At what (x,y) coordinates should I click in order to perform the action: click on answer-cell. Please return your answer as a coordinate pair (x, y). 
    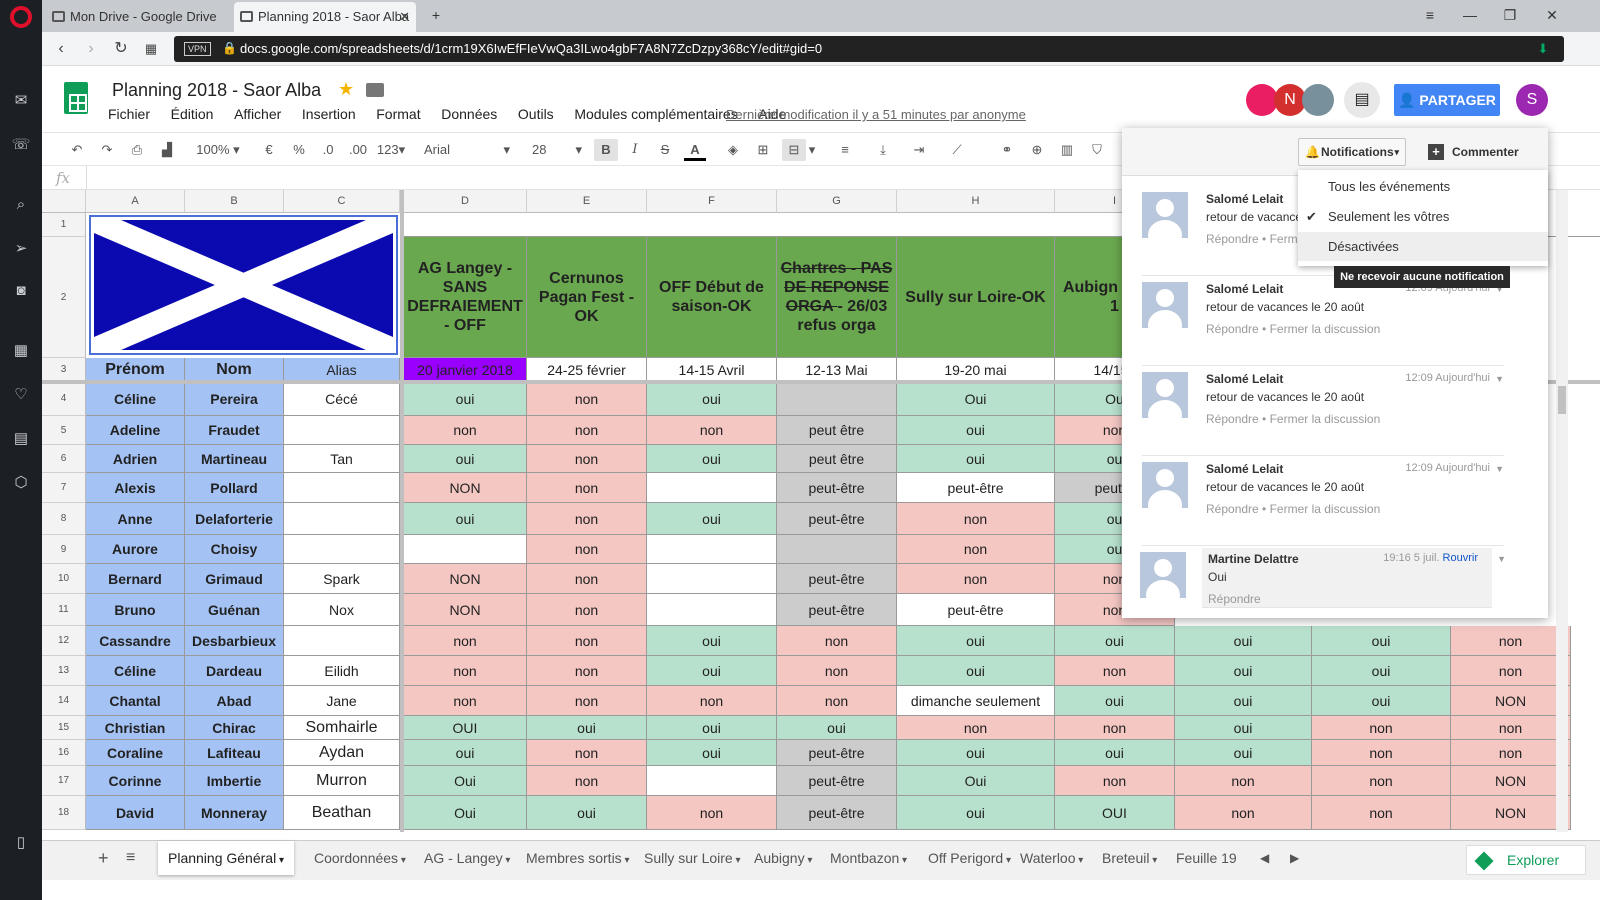
    Looking at the image, I should click on (837, 399).